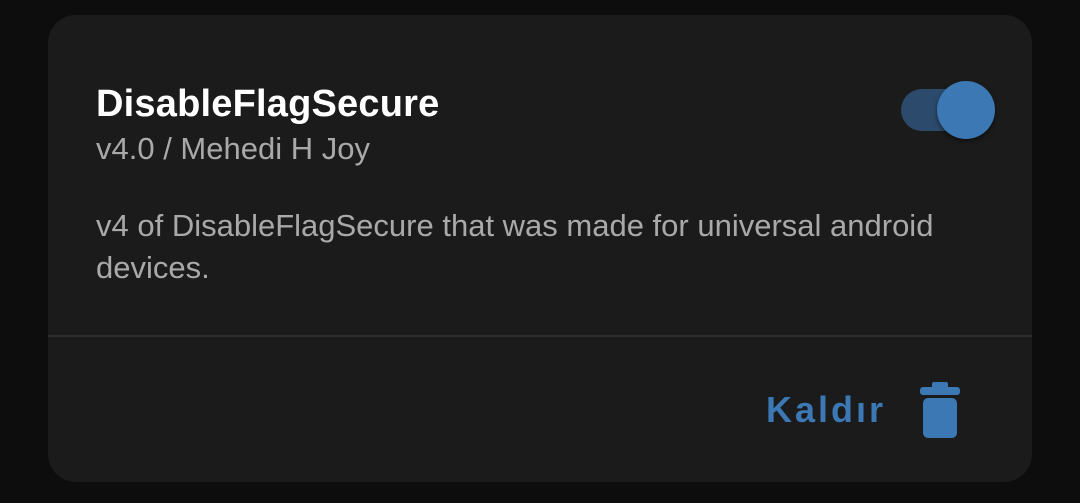 This screenshot has width=1080, height=503. Describe the element at coordinates (940, 410) in the screenshot. I see `trash-icon` at that location.